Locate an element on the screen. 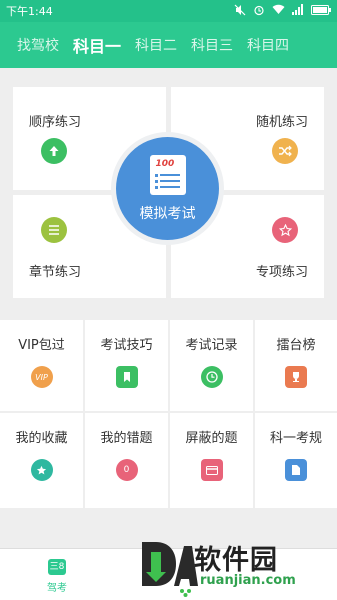  document-icon is located at coordinates (296, 470).